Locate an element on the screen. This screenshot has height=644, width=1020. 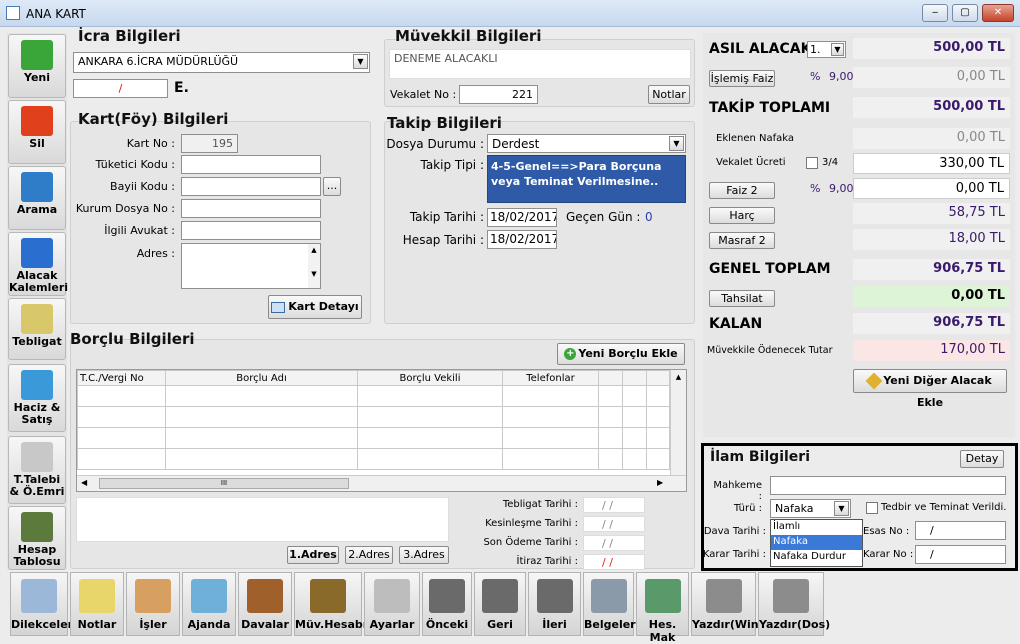
avukat-field is located at coordinates (251, 230).